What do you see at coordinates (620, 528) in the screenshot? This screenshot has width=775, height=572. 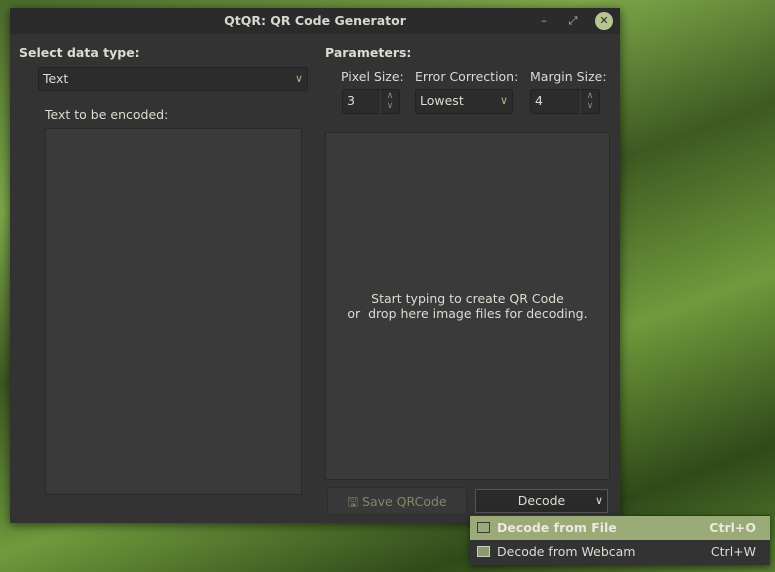 I see `menu-item-decode-from-file: Decode from File Ctrl+O` at bounding box center [620, 528].